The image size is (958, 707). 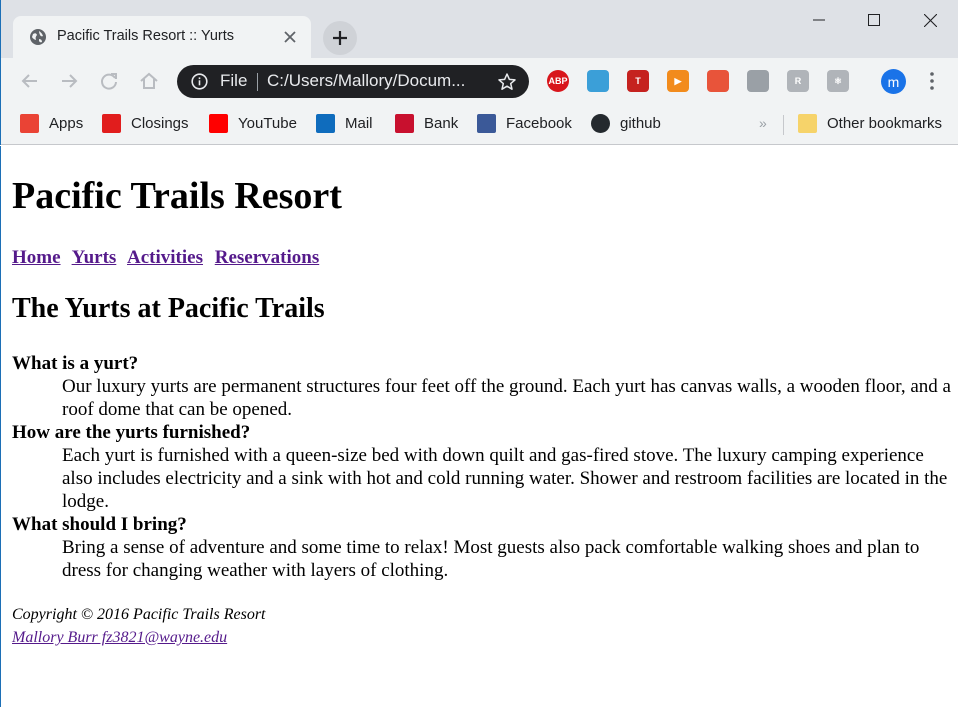 What do you see at coordinates (146, 36) in the screenshot?
I see `tab-title: Pacific Trails Resort :: Yurts` at bounding box center [146, 36].